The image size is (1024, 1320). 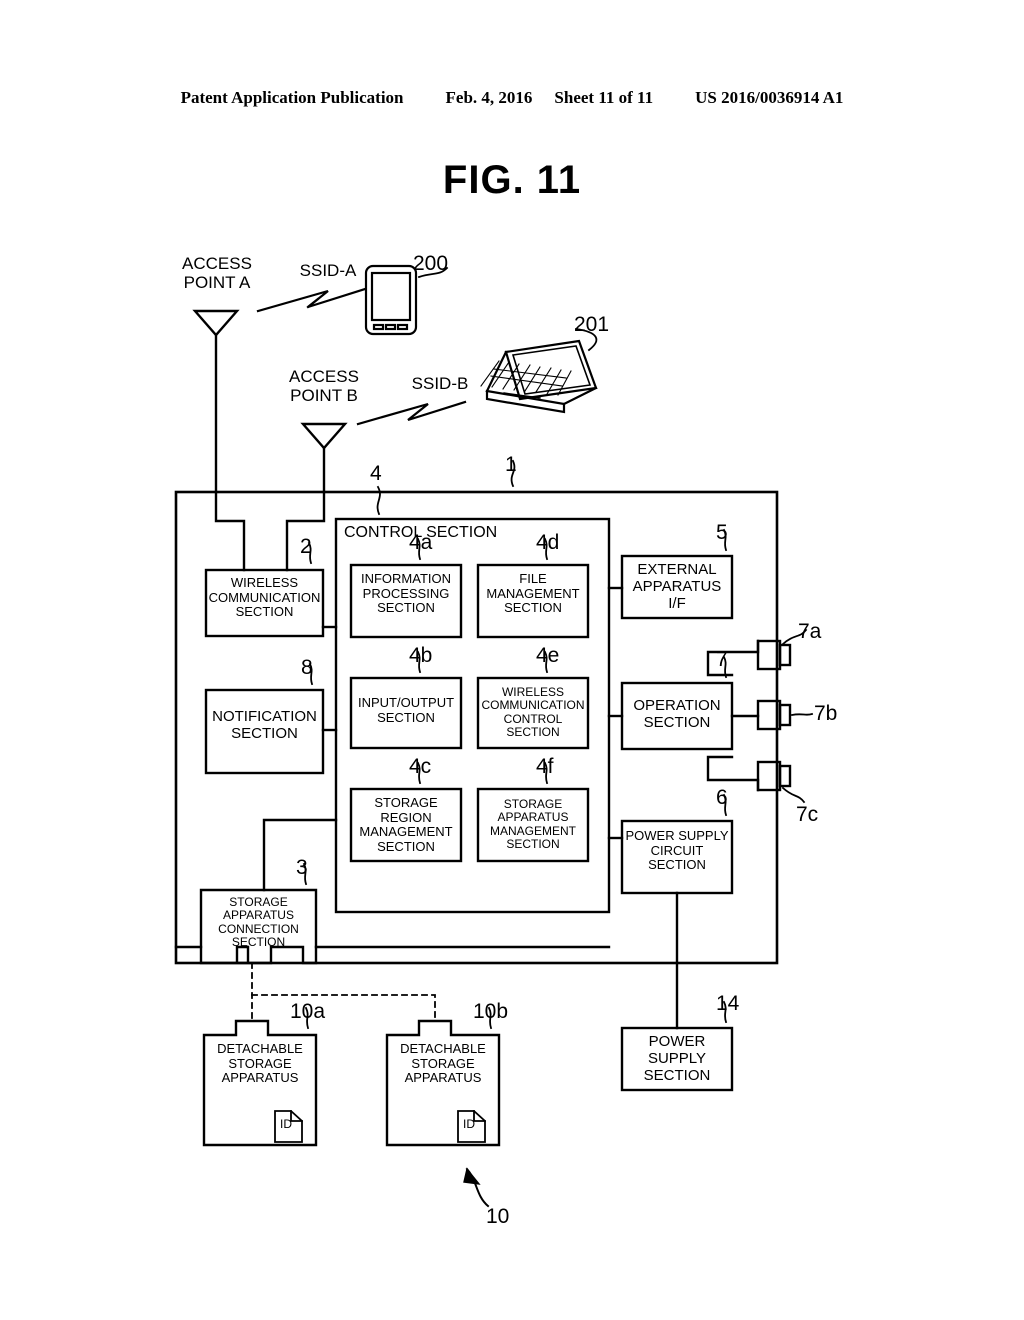 I want to click on ref-5: 5, so click(x=722, y=532).